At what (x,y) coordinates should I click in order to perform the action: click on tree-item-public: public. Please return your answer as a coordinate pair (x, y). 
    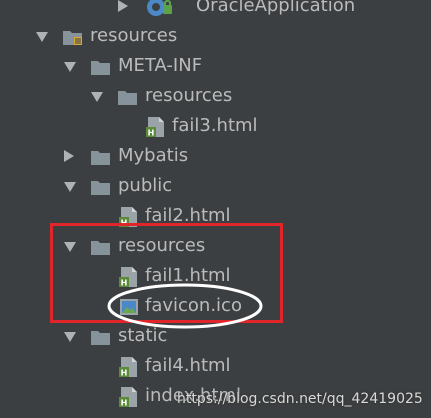
    Looking at the image, I should click on (215, 187).